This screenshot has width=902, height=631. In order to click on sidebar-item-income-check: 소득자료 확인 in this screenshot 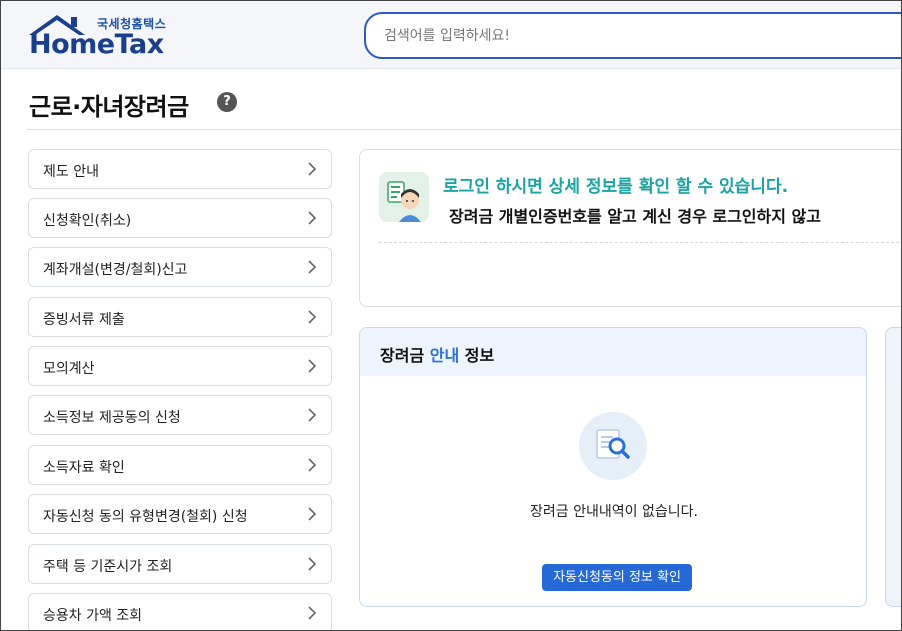, I will do `click(180, 465)`.